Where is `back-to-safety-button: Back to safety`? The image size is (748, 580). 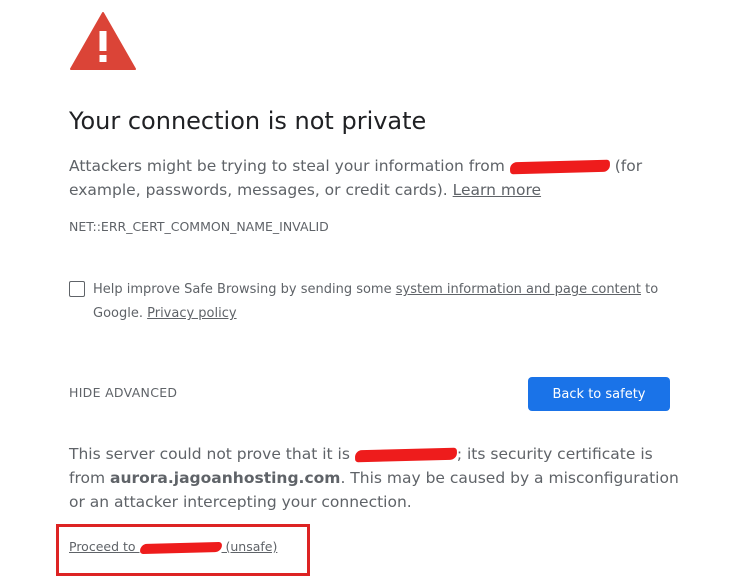
back-to-safety-button: Back to safety is located at coordinates (599, 394).